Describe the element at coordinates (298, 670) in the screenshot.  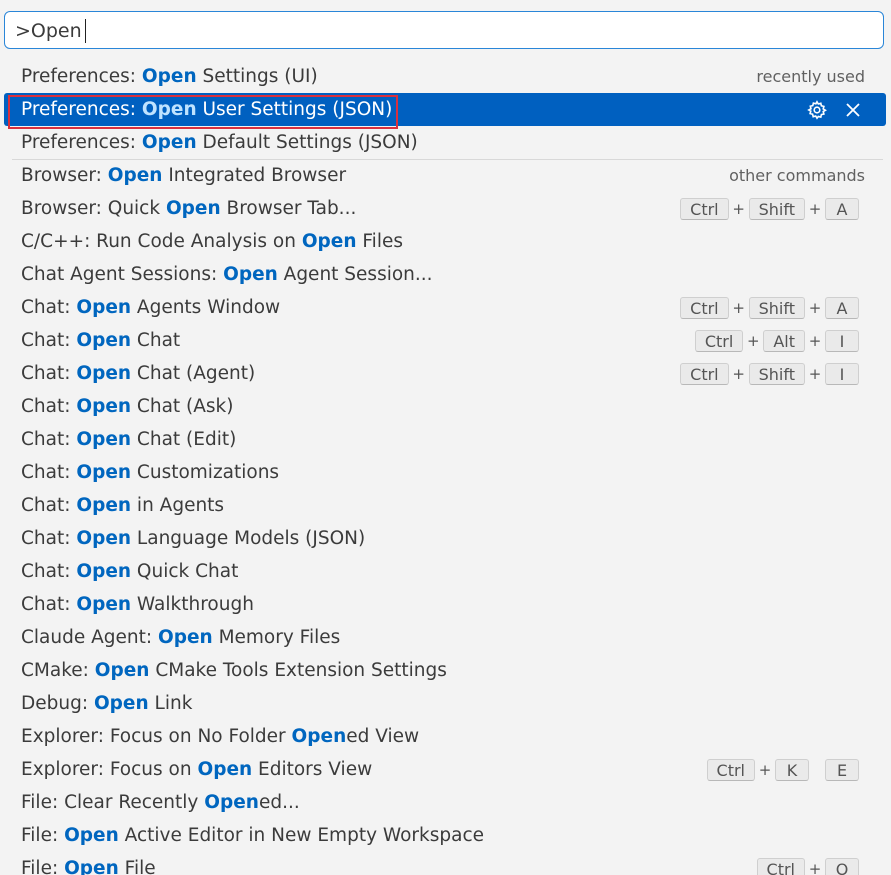
I see `label-text: CMake Tools Extension Settings` at that location.